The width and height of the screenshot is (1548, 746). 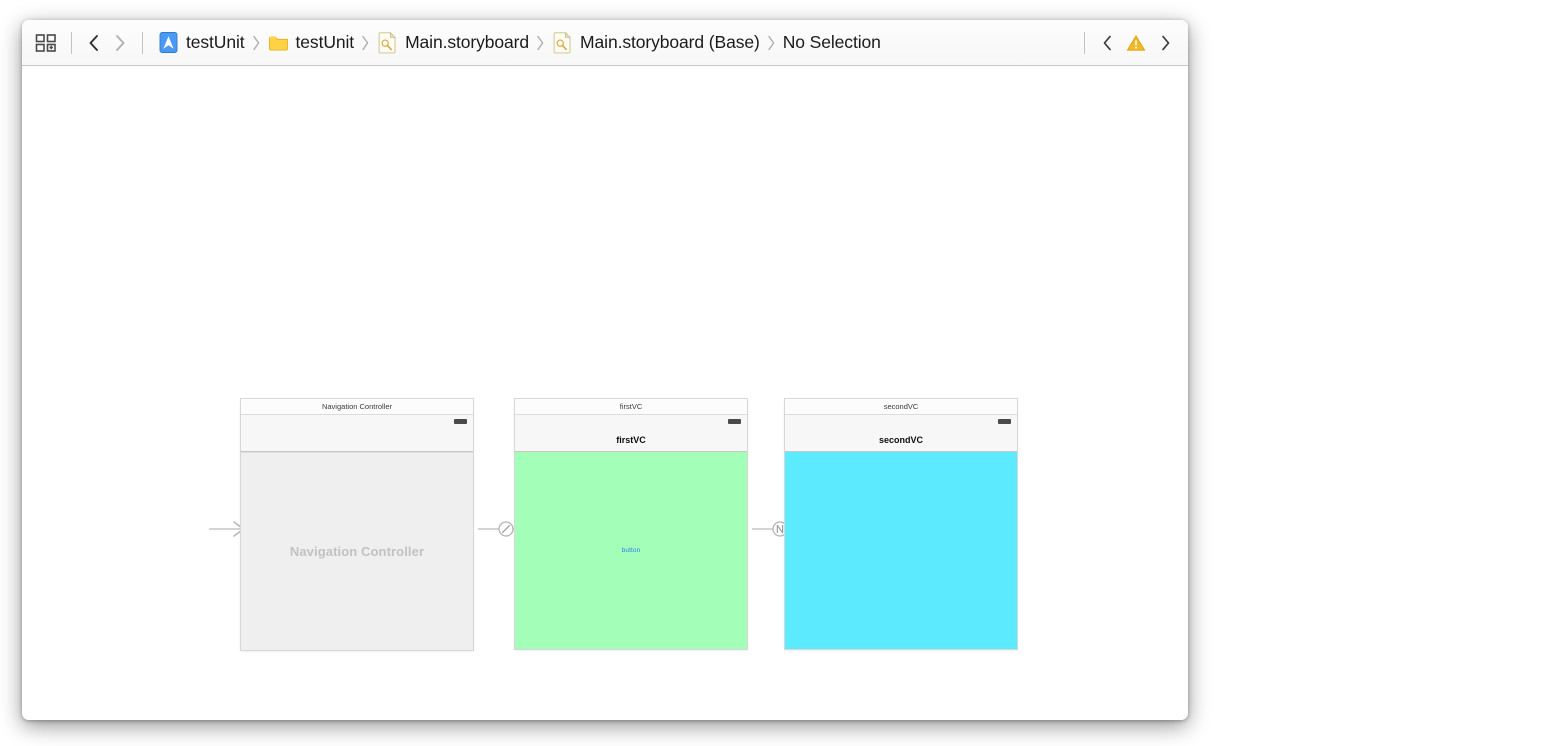 I want to click on scene-second-vc: secondVC secondVC, so click(x=901, y=524).